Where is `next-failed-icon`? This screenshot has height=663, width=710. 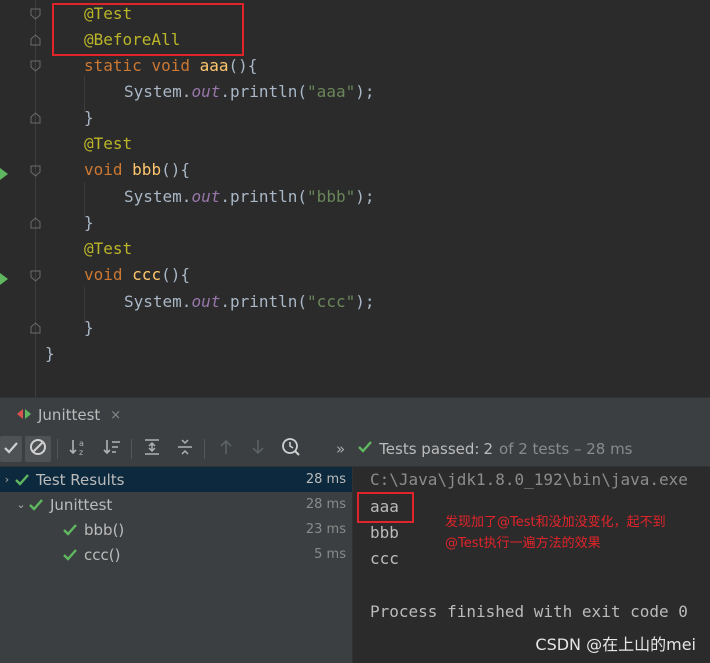
next-failed-icon is located at coordinates (258, 449).